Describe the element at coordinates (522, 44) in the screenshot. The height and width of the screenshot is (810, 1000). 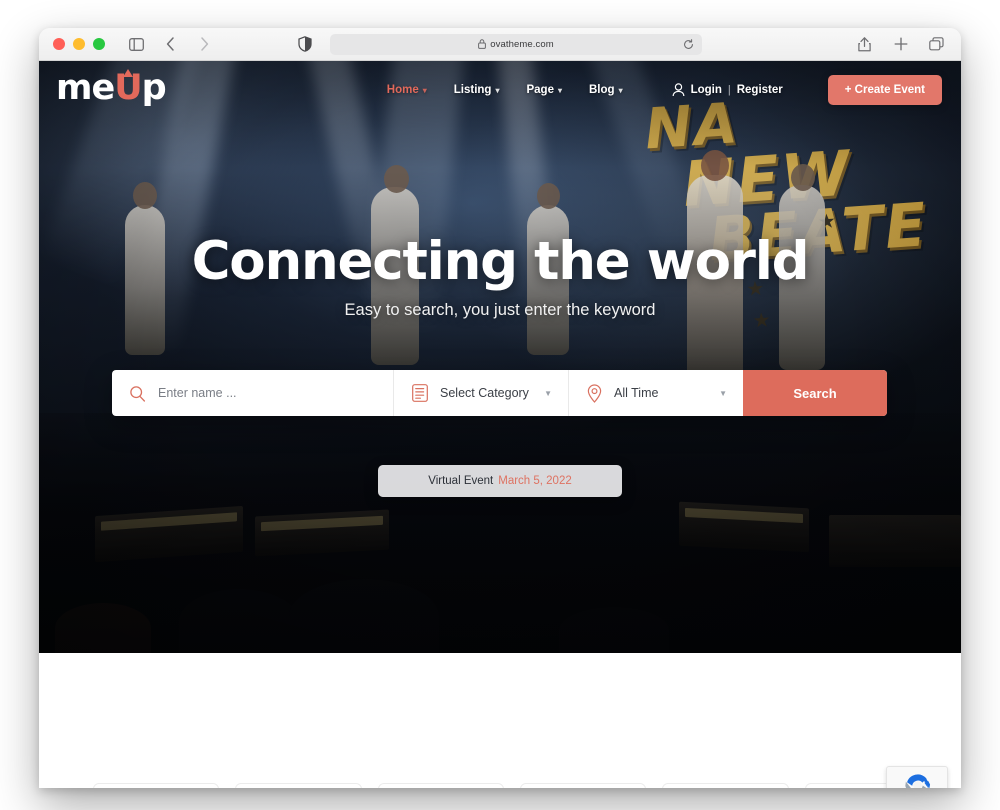
I see `url-text: ovatheme.com` at that location.